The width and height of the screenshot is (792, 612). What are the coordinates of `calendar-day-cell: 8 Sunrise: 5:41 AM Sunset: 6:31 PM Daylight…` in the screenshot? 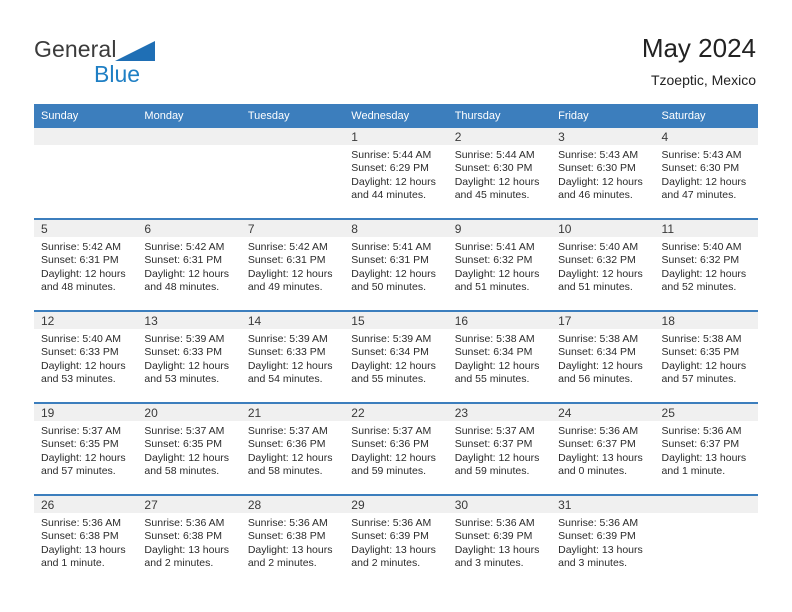 It's located at (396, 264).